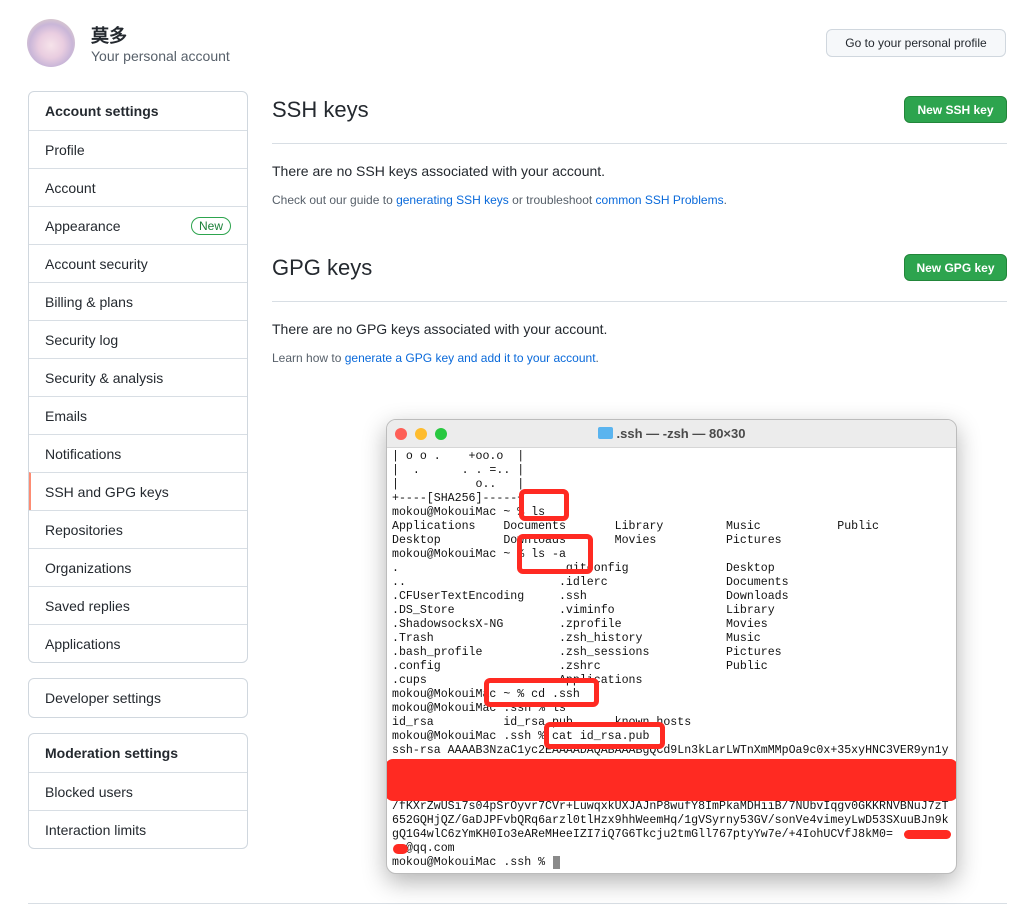 The width and height of the screenshot is (1033, 905). Describe the element at coordinates (552, 200) in the screenshot. I see `help-text: or troubleshoot` at that location.